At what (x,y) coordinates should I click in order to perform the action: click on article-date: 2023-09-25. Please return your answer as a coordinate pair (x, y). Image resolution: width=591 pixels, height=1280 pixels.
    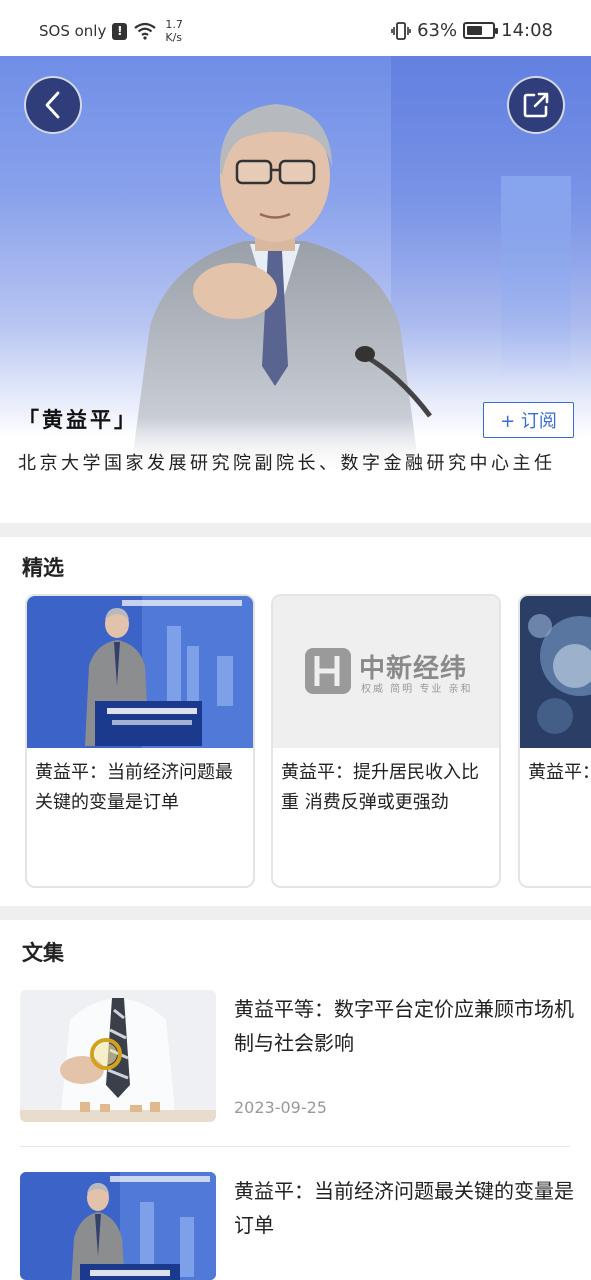
    Looking at the image, I should click on (280, 1107).